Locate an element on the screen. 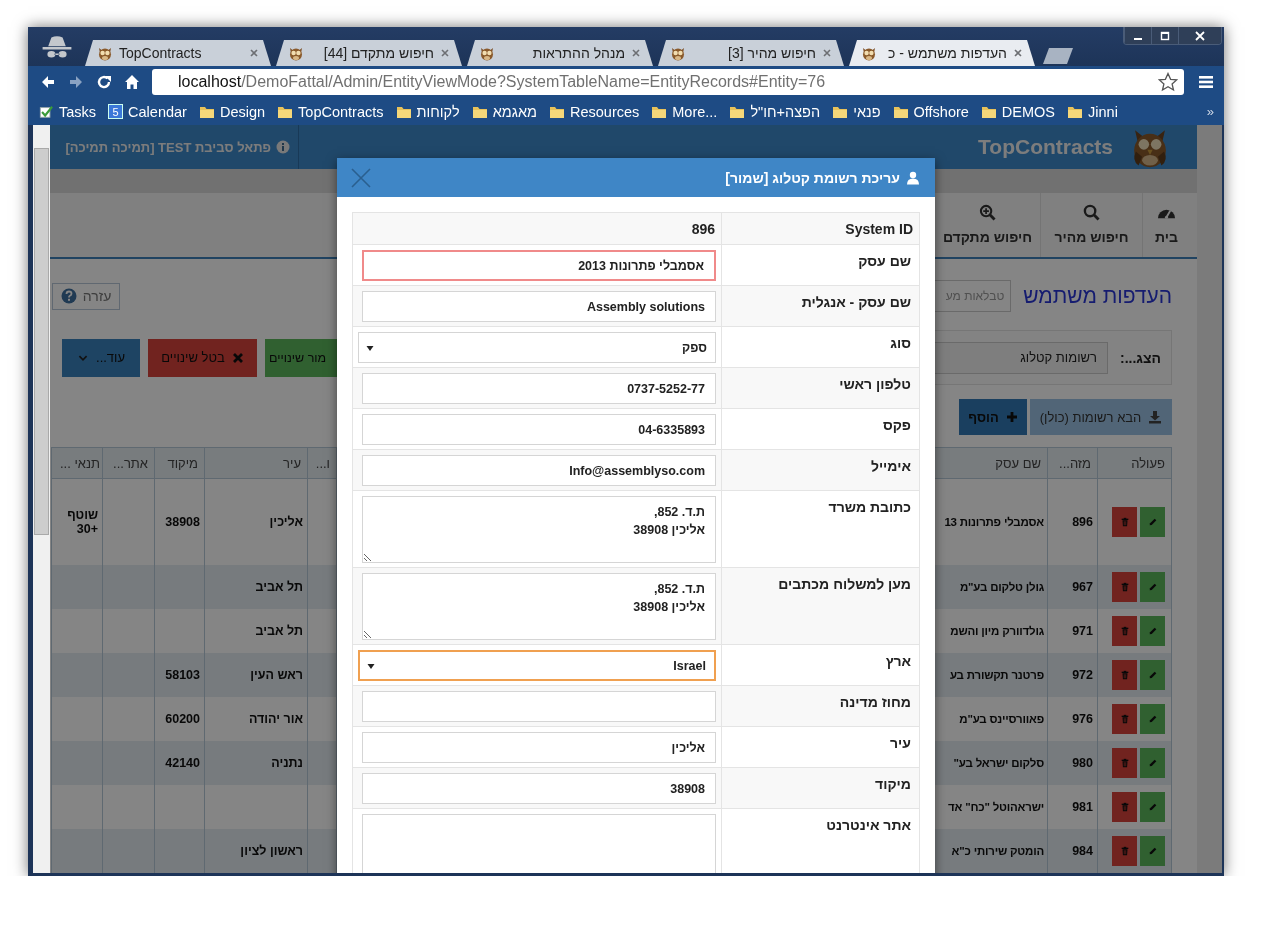 This screenshot has height=929, width=1277. table-cell: אסמבלי פתרונות 13 is located at coordinates (994, 522).